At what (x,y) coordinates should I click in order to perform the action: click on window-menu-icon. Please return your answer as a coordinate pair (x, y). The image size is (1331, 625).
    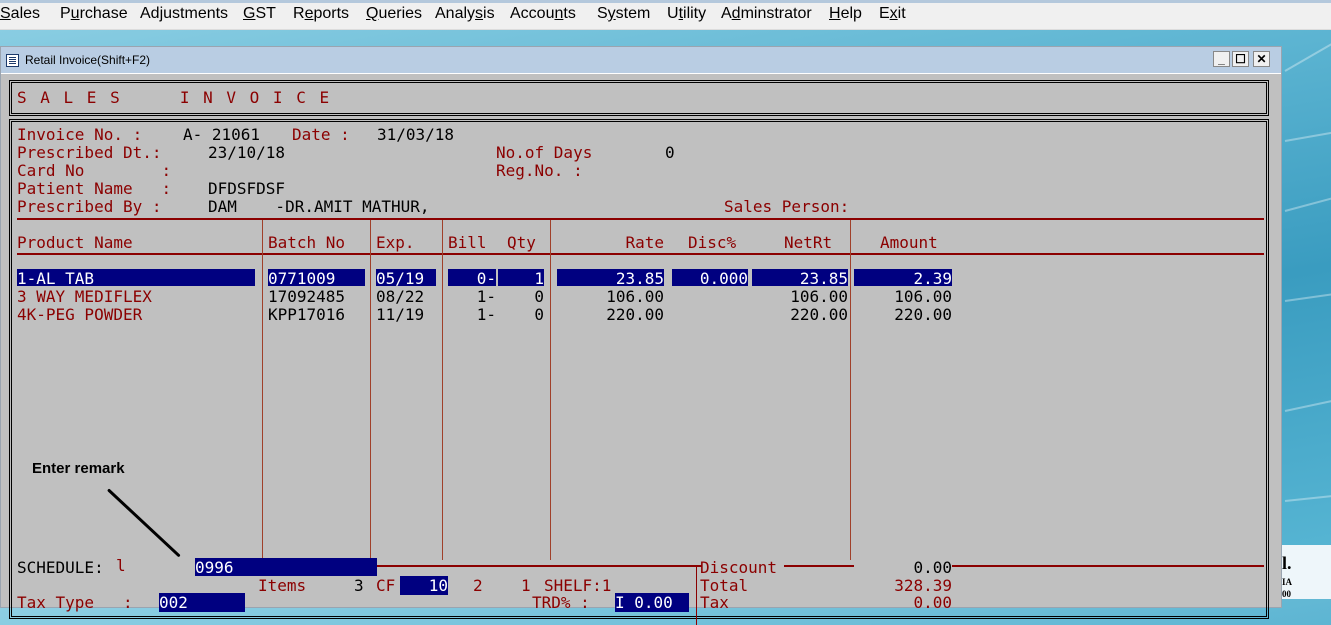
    Looking at the image, I should click on (12, 60).